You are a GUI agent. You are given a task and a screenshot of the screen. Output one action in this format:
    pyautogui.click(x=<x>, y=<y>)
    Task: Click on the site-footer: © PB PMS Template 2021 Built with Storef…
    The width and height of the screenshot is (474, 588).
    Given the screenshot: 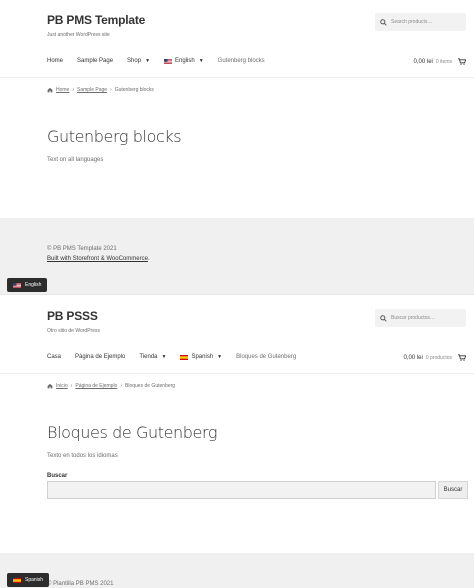 What is the action you would take?
    pyautogui.click(x=237, y=256)
    